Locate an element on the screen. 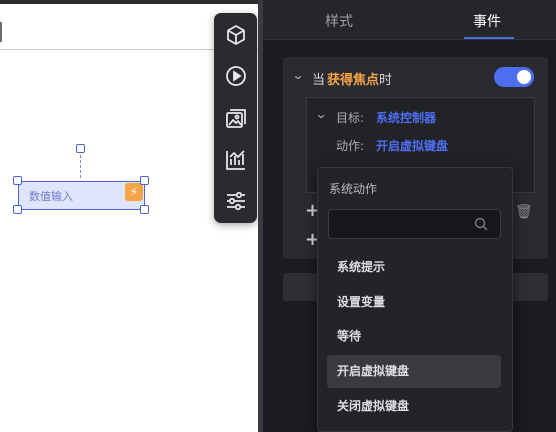 The image size is (556, 432). tab-events: 事件 is located at coordinates (487, 21).